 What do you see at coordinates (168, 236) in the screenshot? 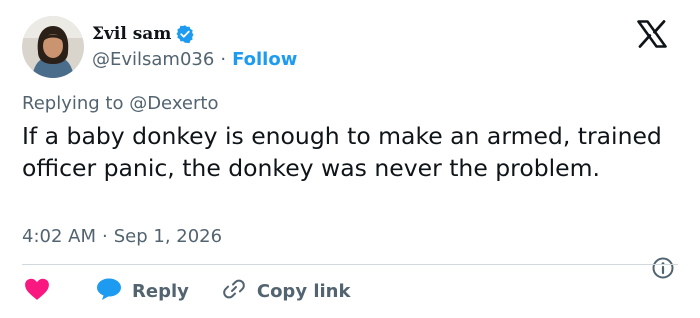
I see `tweet-date: Sep 1, 2026` at bounding box center [168, 236].